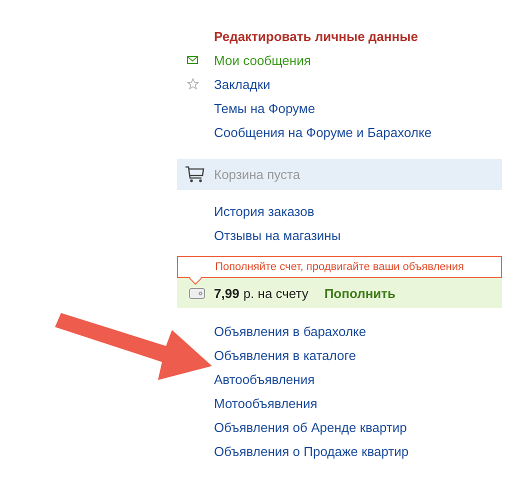 The height and width of the screenshot is (498, 514). I want to click on wallet-icon, so click(197, 293).